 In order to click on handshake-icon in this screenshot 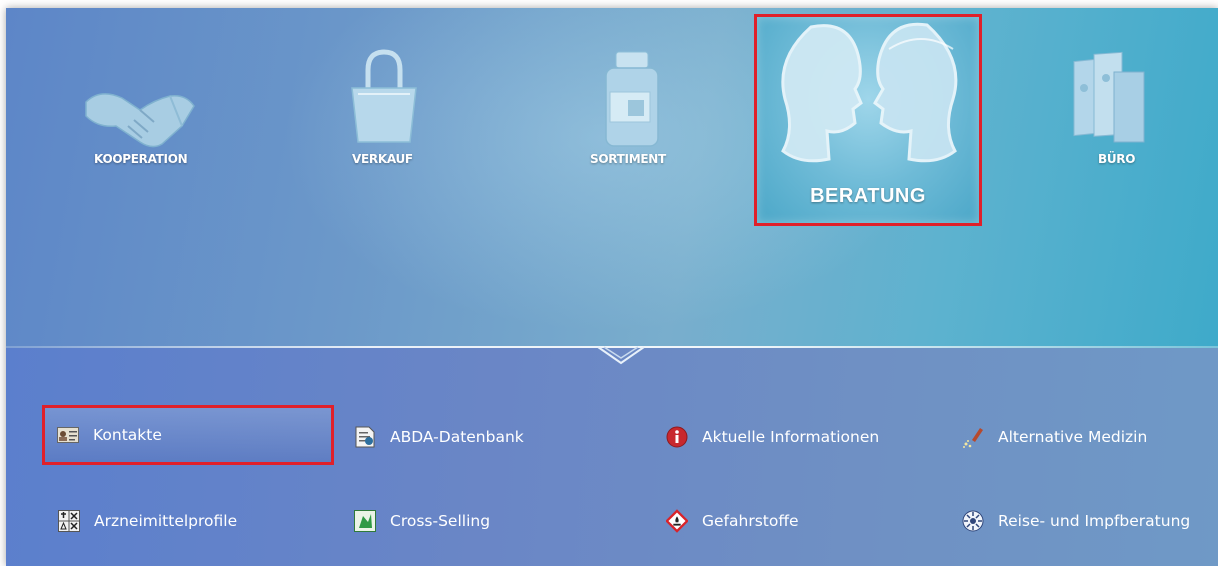, I will do `click(140, 120)`.